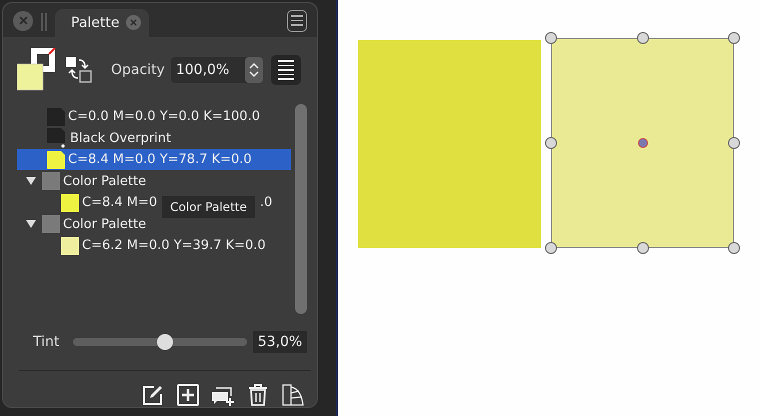 This screenshot has height=416, width=760. I want to click on close-tab-icon, so click(133, 22).